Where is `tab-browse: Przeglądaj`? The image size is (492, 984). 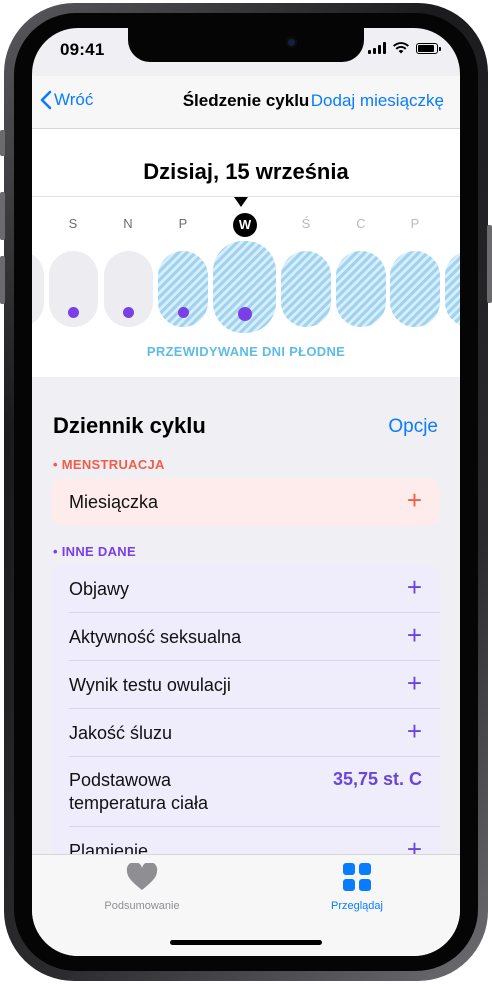 tab-browse: Przeglądaj is located at coordinates (357, 887).